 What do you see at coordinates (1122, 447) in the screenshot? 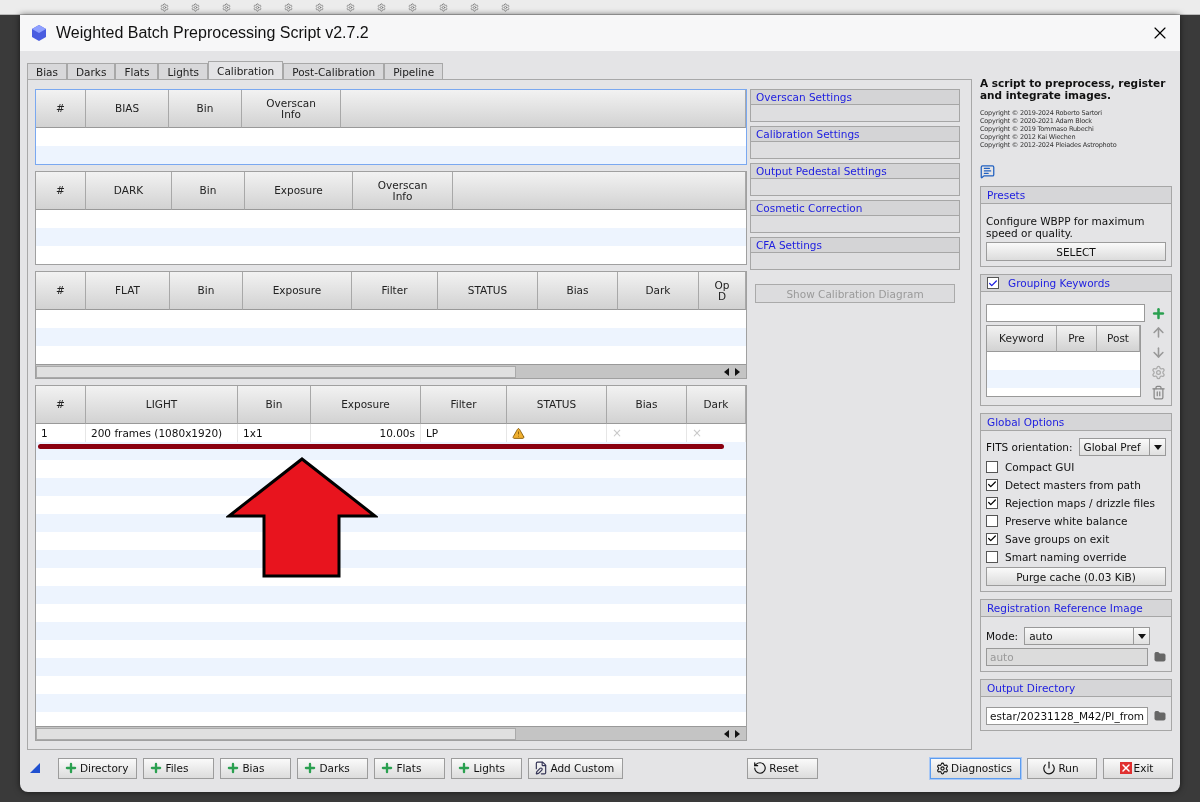
I see `orientation-dropdown: Global Pref` at bounding box center [1122, 447].